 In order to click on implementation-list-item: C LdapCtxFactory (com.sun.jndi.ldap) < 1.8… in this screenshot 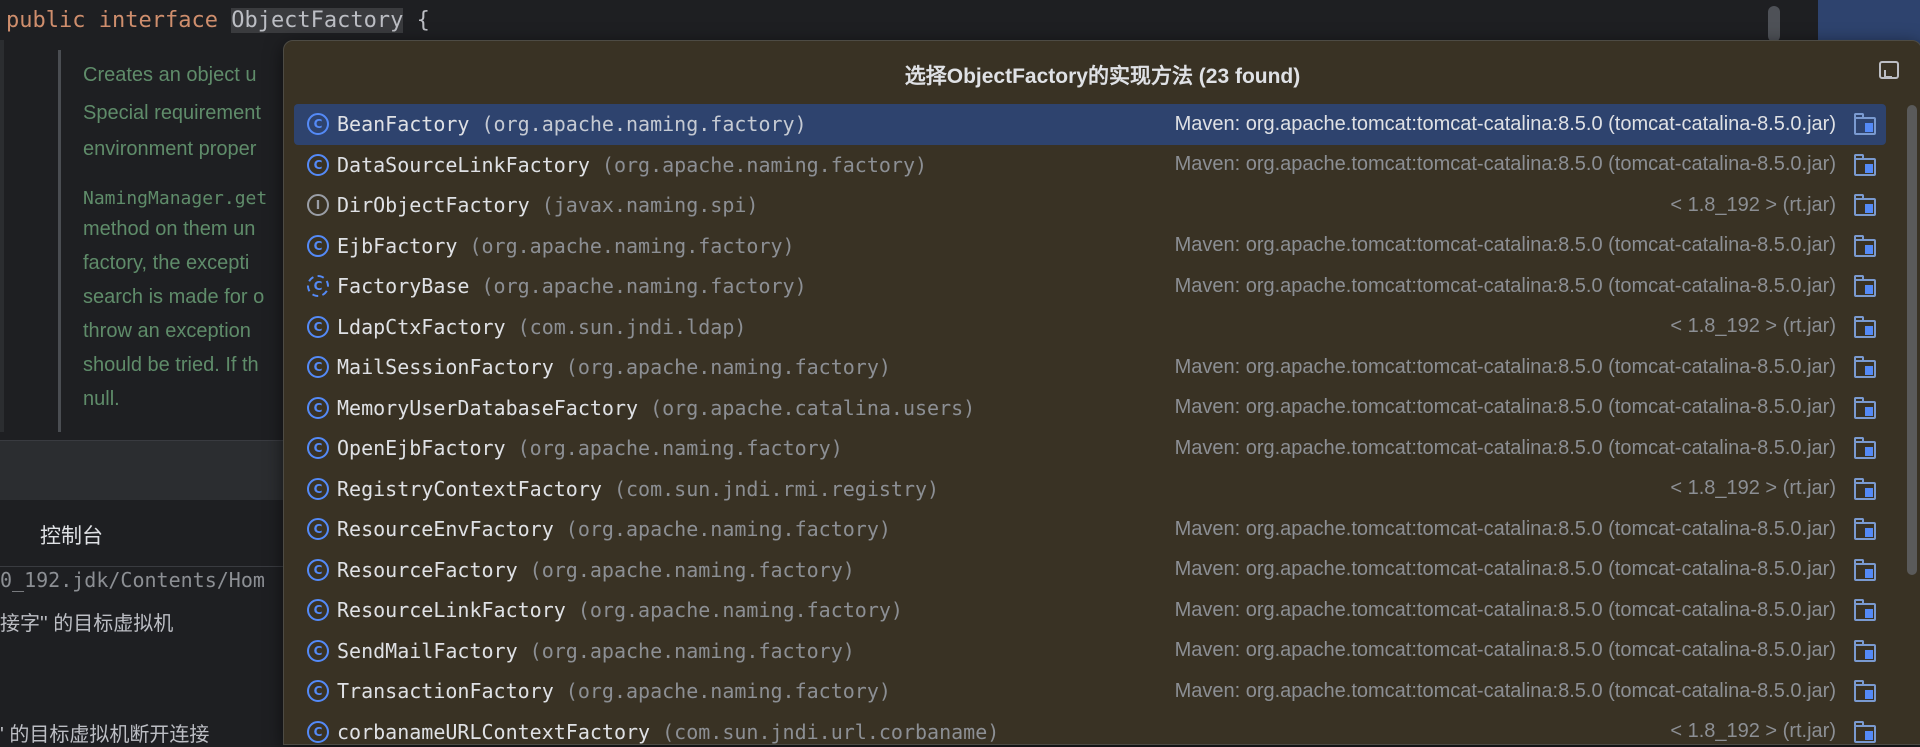, I will do `click(1090, 327)`.